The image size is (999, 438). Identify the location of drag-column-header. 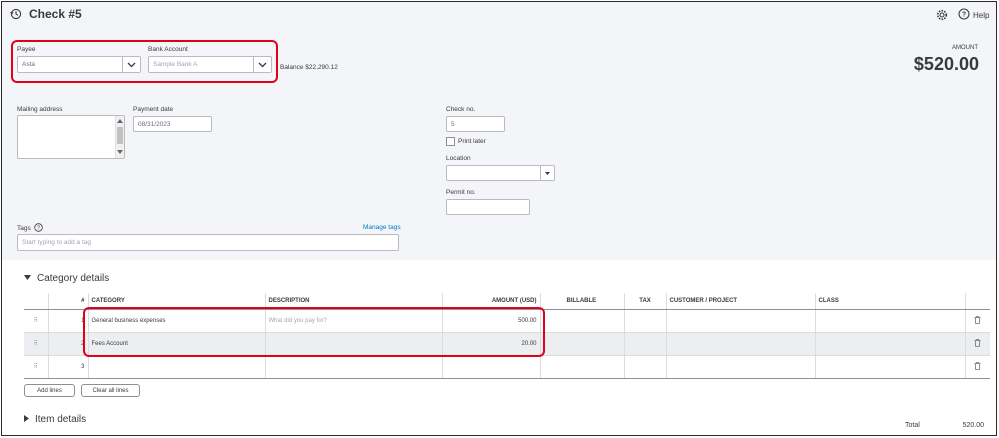
(36, 301).